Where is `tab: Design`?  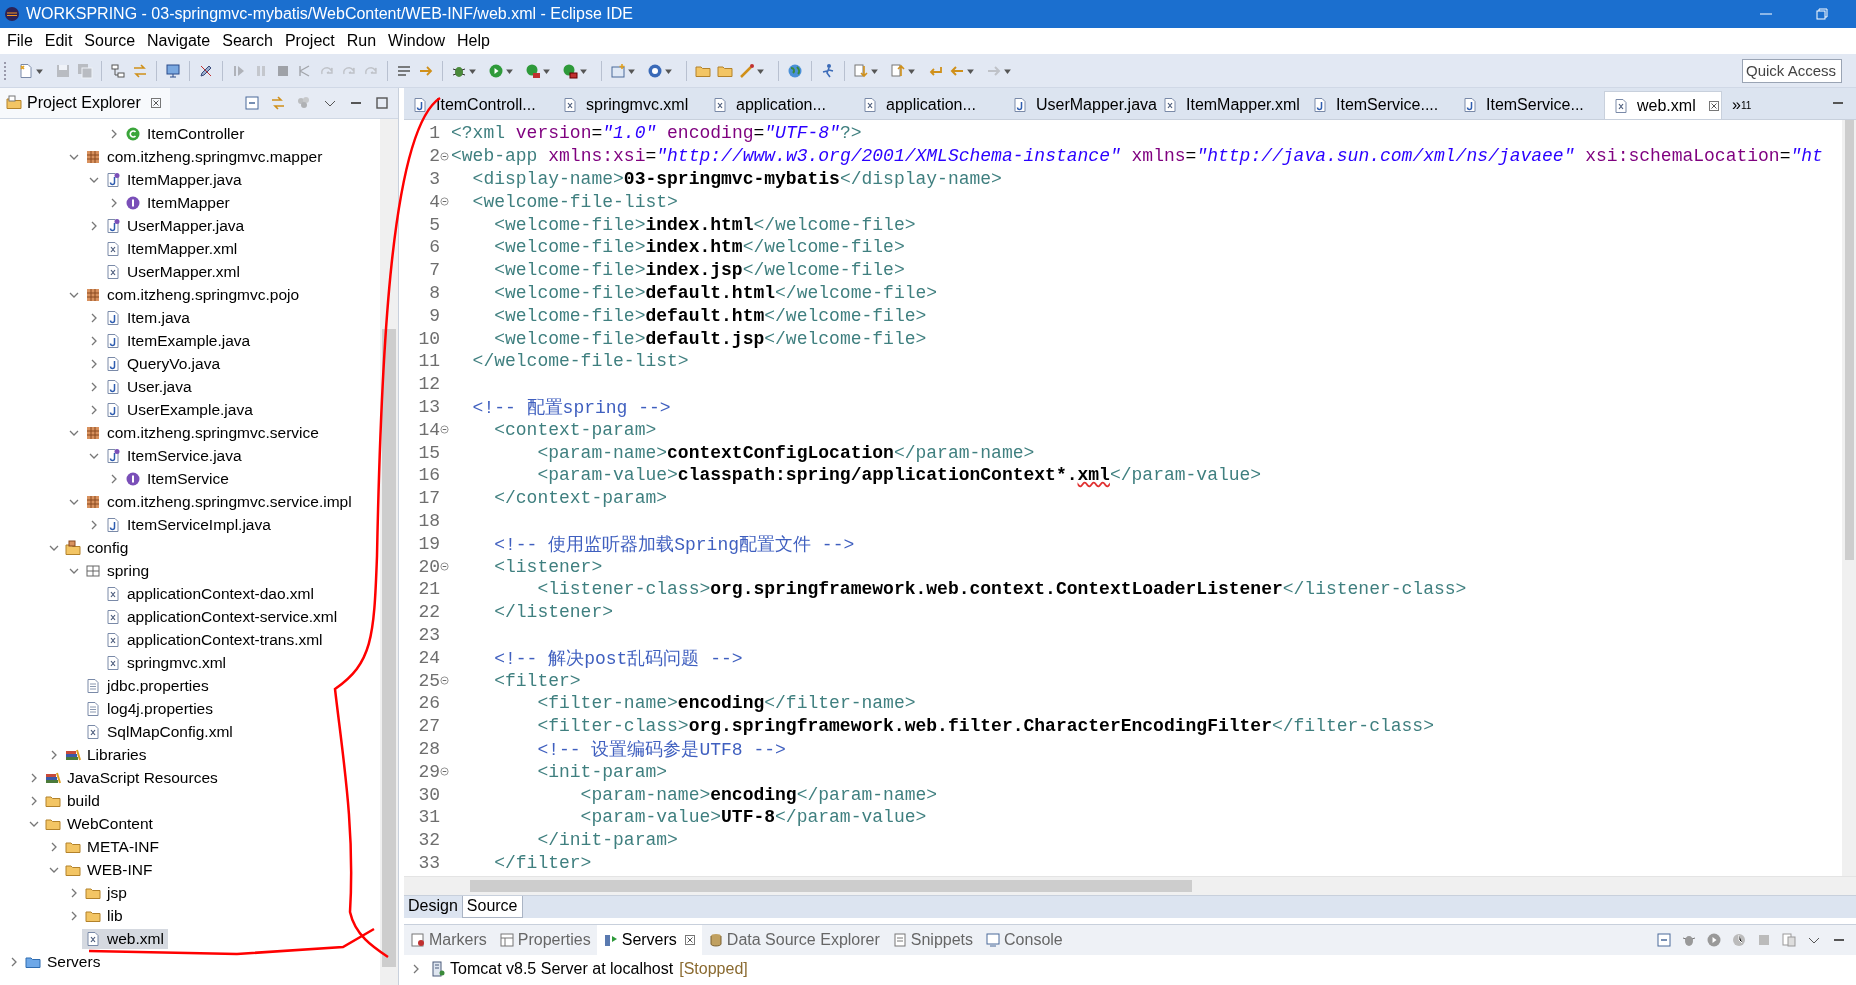
tab: Design is located at coordinates (433, 907).